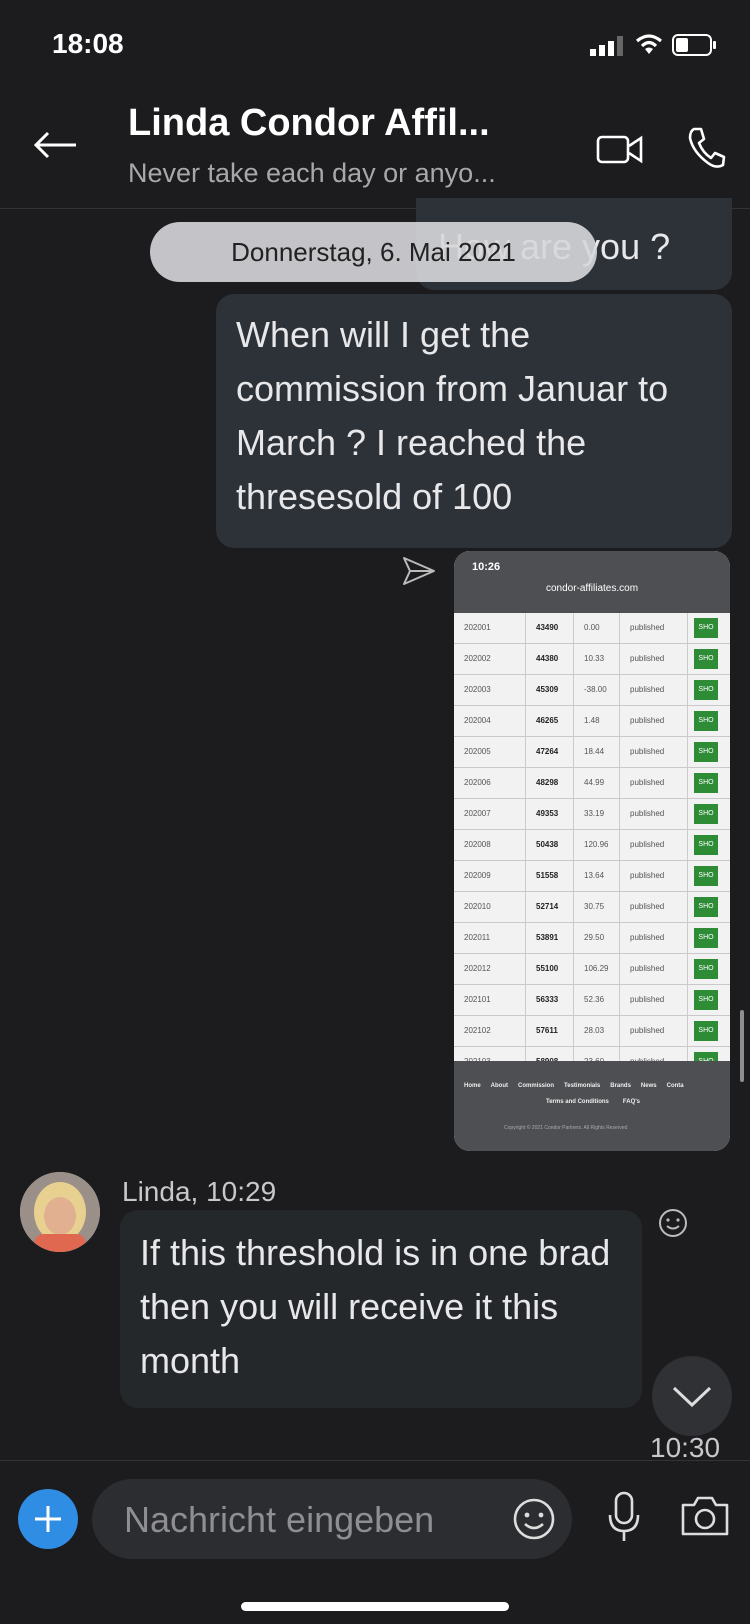  What do you see at coordinates (648, 1086) in the screenshot?
I see `attachment-footer-link: News` at bounding box center [648, 1086].